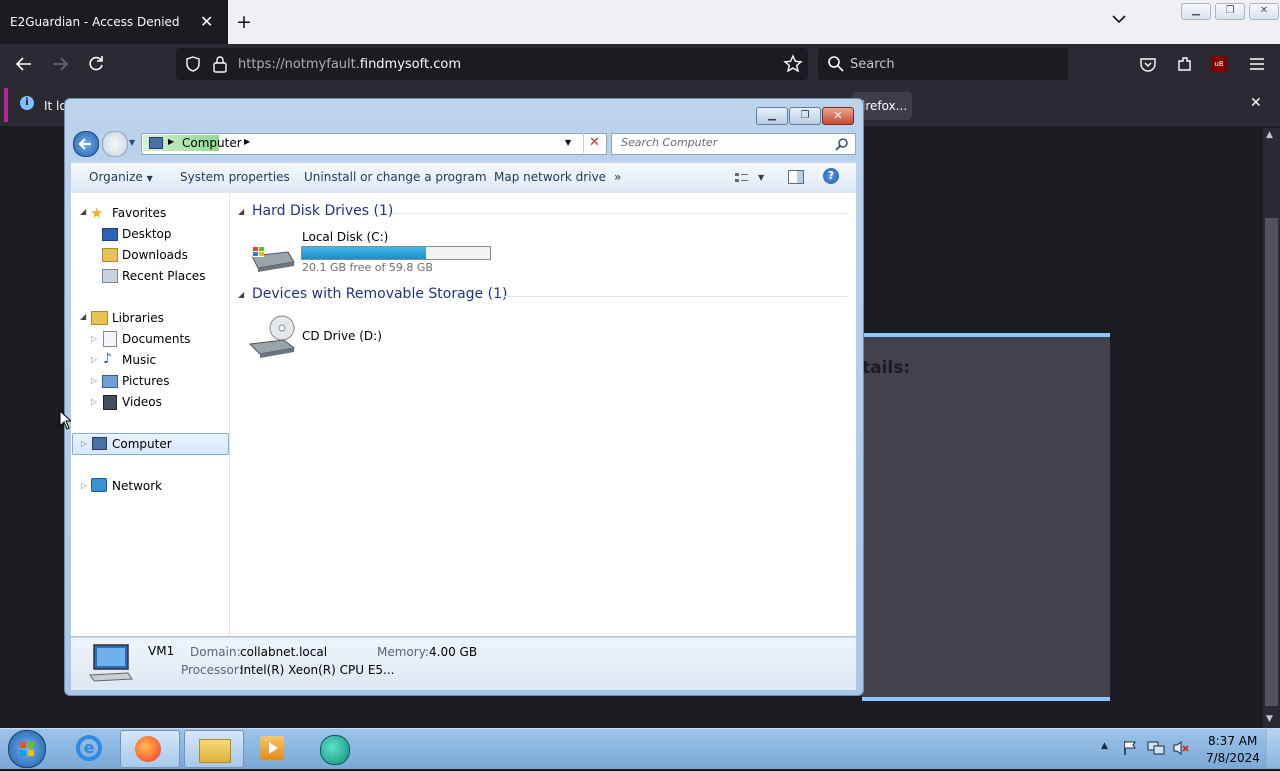 The height and width of the screenshot is (771, 1280). What do you see at coordinates (156, 339) in the screenshot?
I see `nav-documents: Documents` at bounding box center [156, 339].